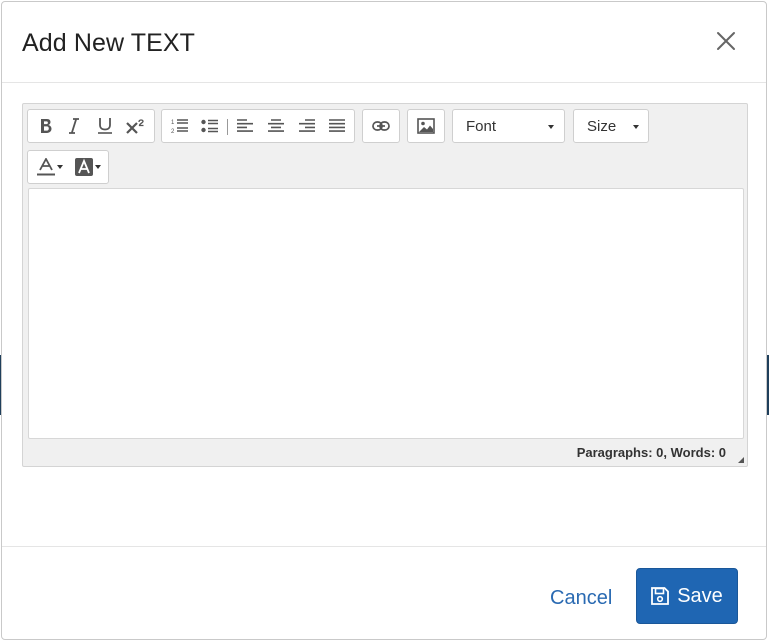 The height and width of the screenshot is (642, 769). I want to click on align-left-button, so click(245, 126).